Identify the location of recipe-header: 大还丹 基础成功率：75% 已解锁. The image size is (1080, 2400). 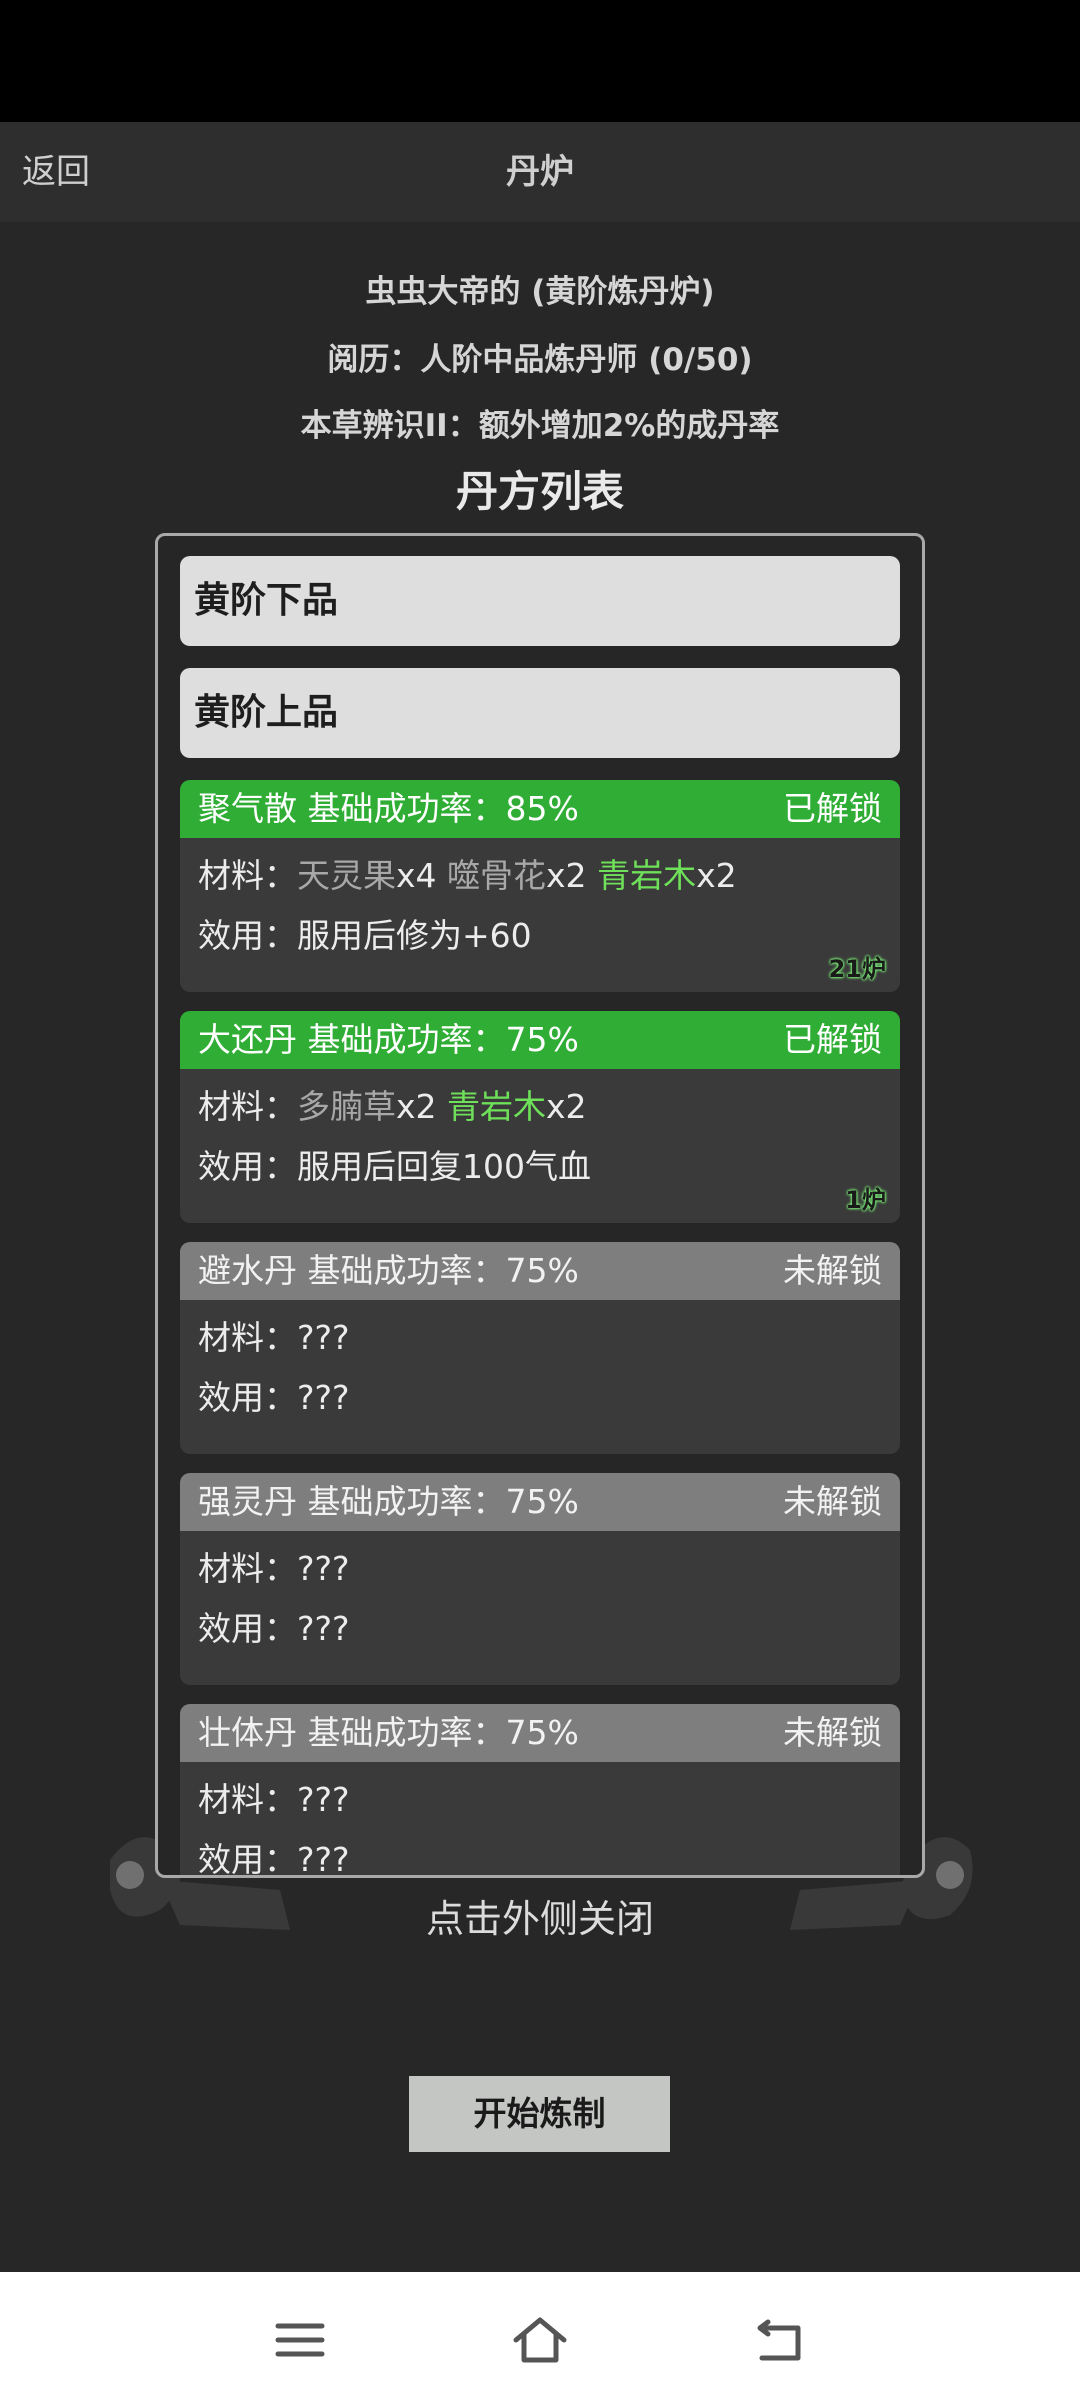
(540, 1040).